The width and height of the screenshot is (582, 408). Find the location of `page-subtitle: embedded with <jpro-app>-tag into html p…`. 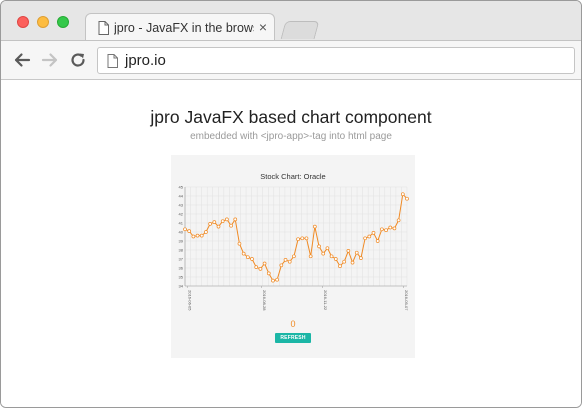

page-subtitle: embedded with <jpro-app>-tag into html p… is located at coordinates (291, 136).